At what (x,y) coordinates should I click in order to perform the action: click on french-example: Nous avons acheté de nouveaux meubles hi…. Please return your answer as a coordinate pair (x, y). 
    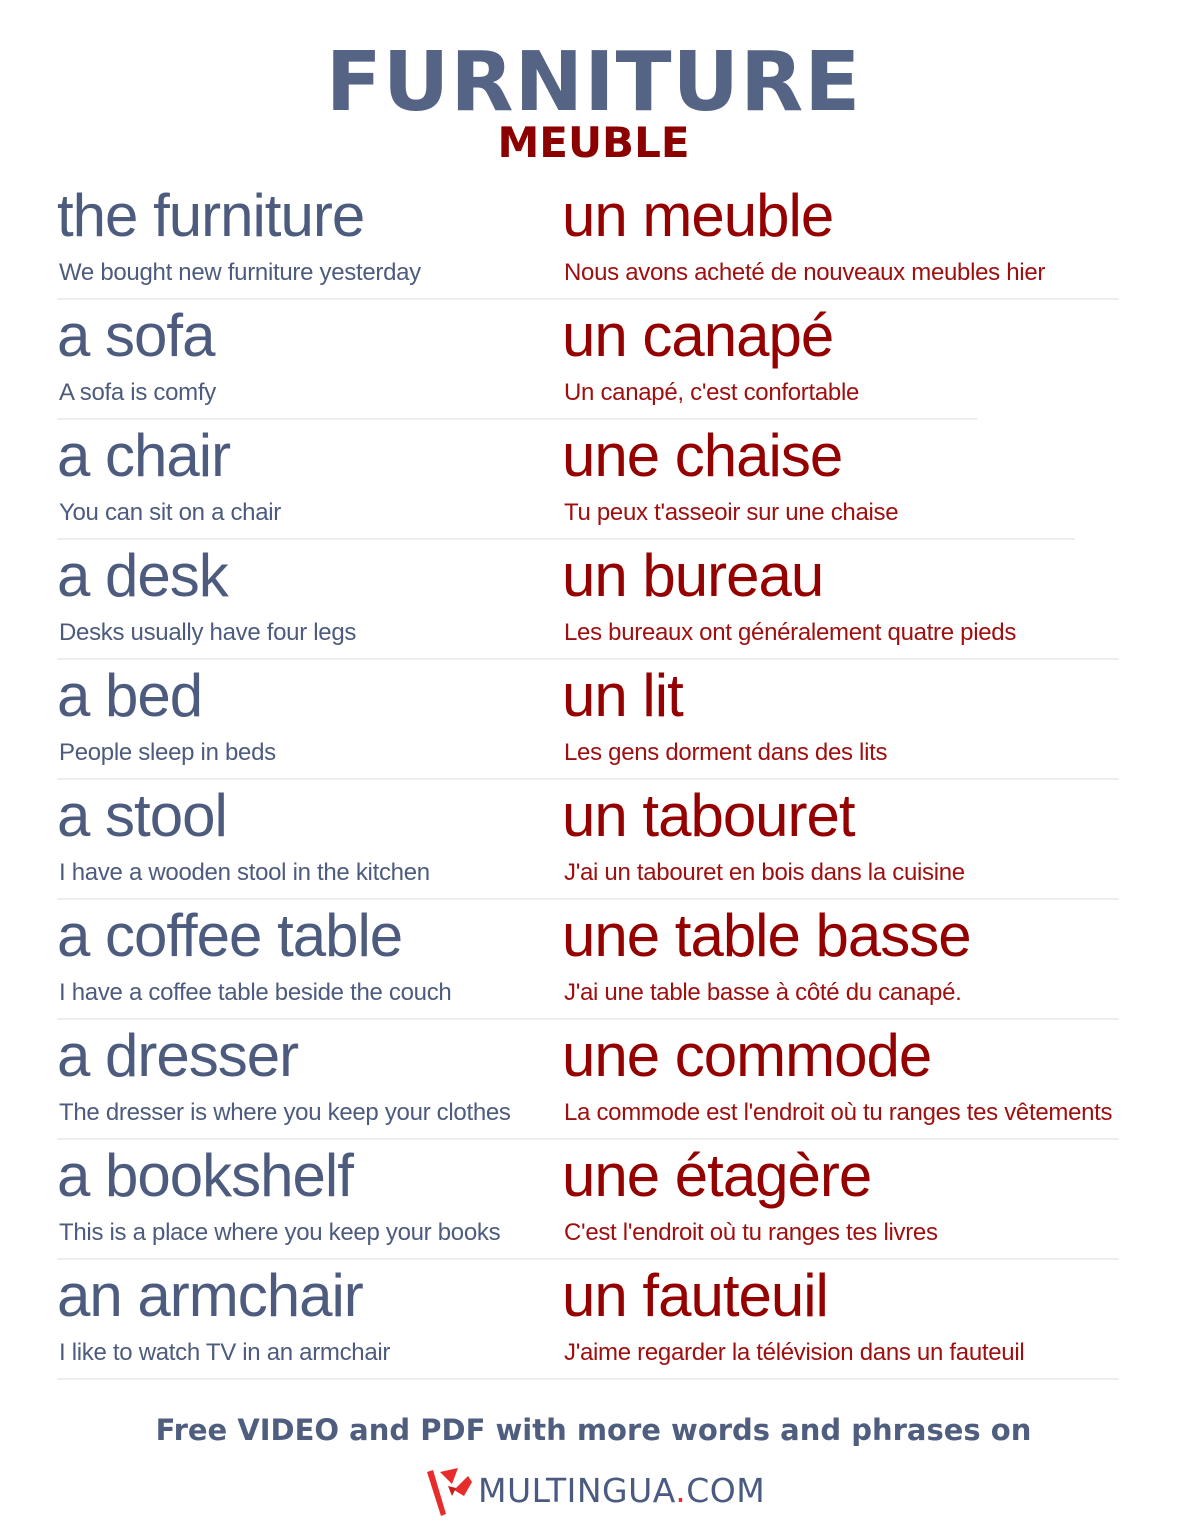
    Looking at the image, I should click on (805, 272).